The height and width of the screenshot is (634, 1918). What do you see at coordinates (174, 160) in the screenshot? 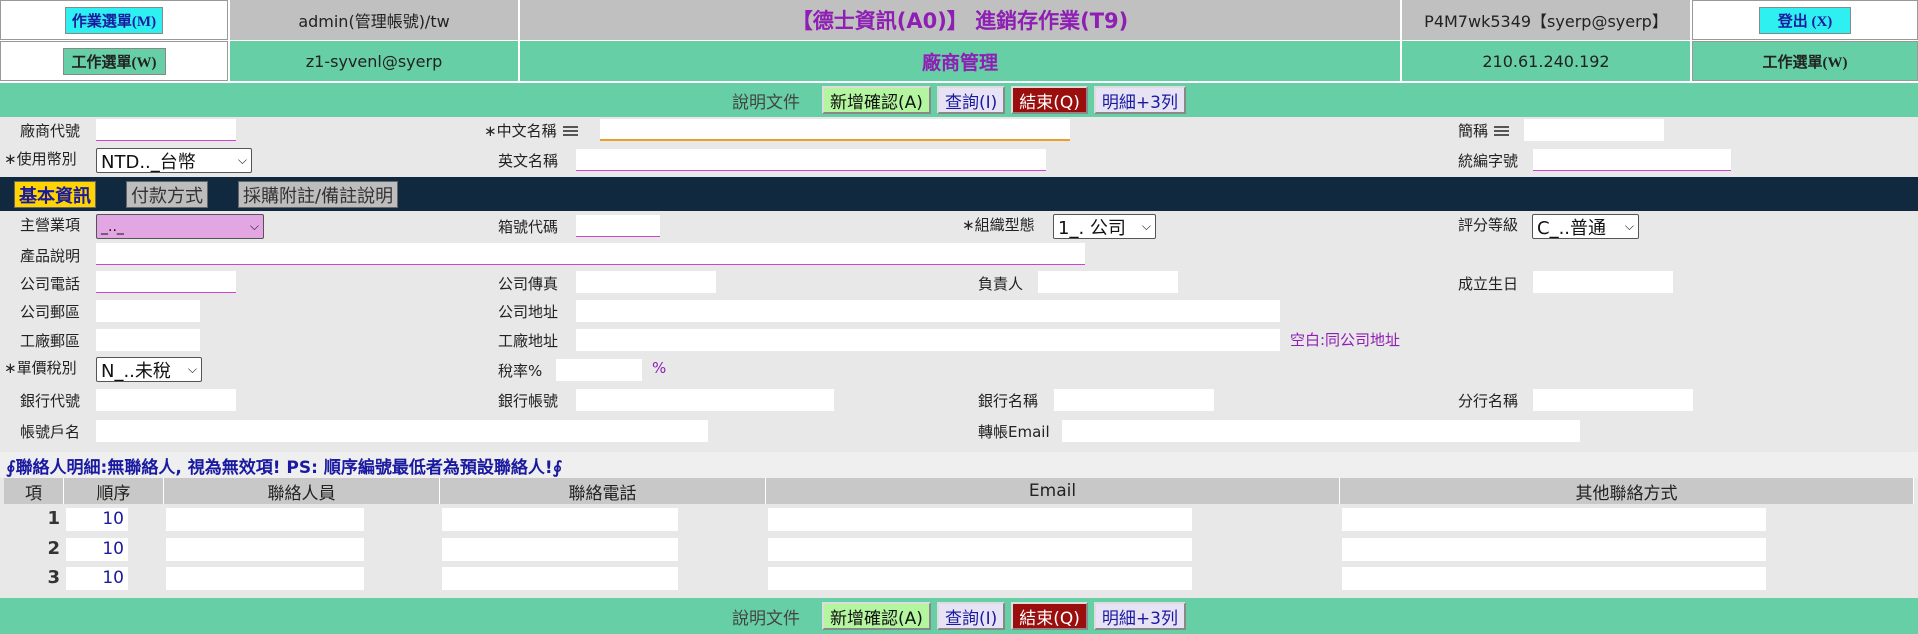
I see `currency-select: NTD.._台幣 ⌵` at bounding box center [174, 160].